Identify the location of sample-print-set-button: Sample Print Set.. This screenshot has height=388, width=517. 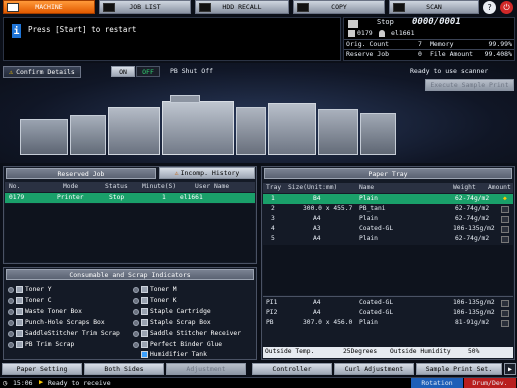
(459, 369).